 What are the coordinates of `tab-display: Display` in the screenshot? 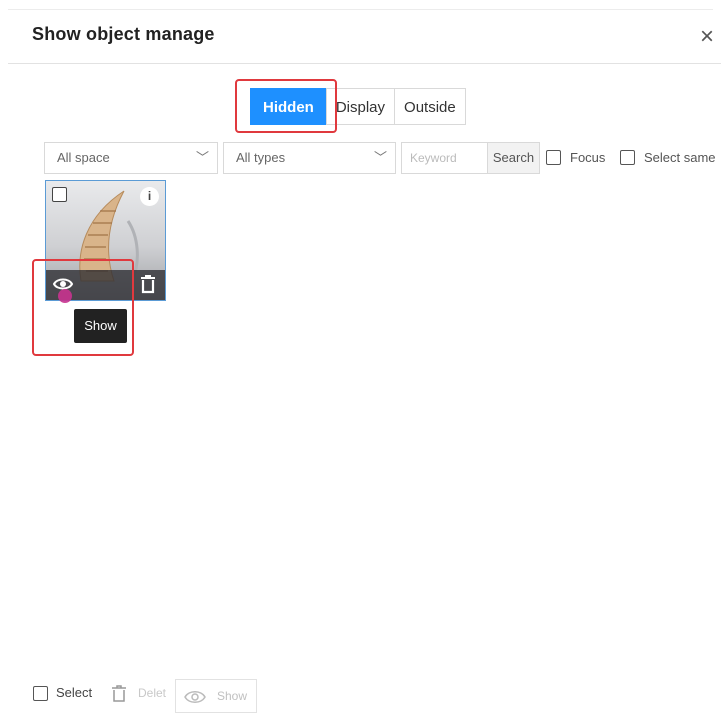 It's located at (360, 106).